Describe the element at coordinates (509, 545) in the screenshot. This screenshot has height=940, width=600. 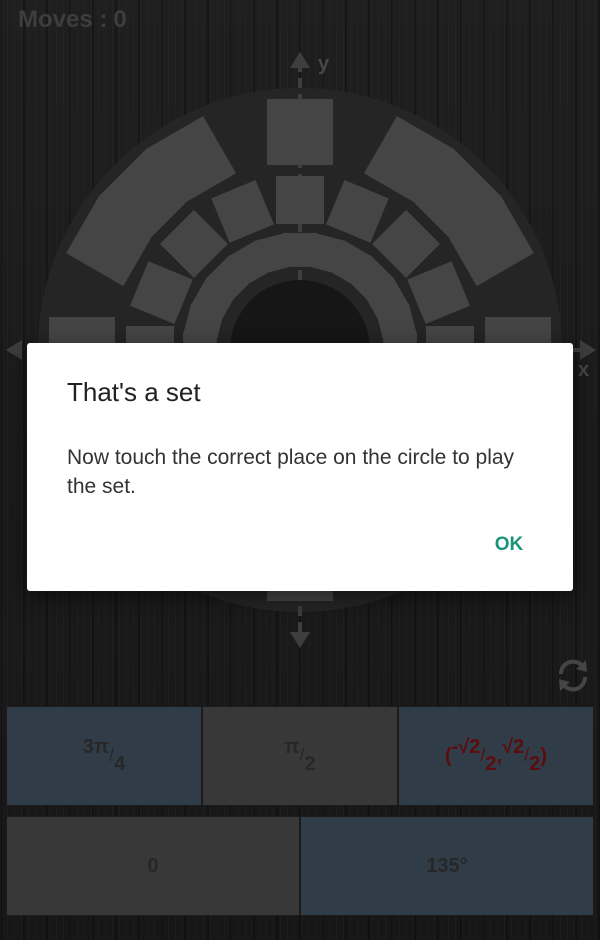
I see `ok-button: OK` at that location.